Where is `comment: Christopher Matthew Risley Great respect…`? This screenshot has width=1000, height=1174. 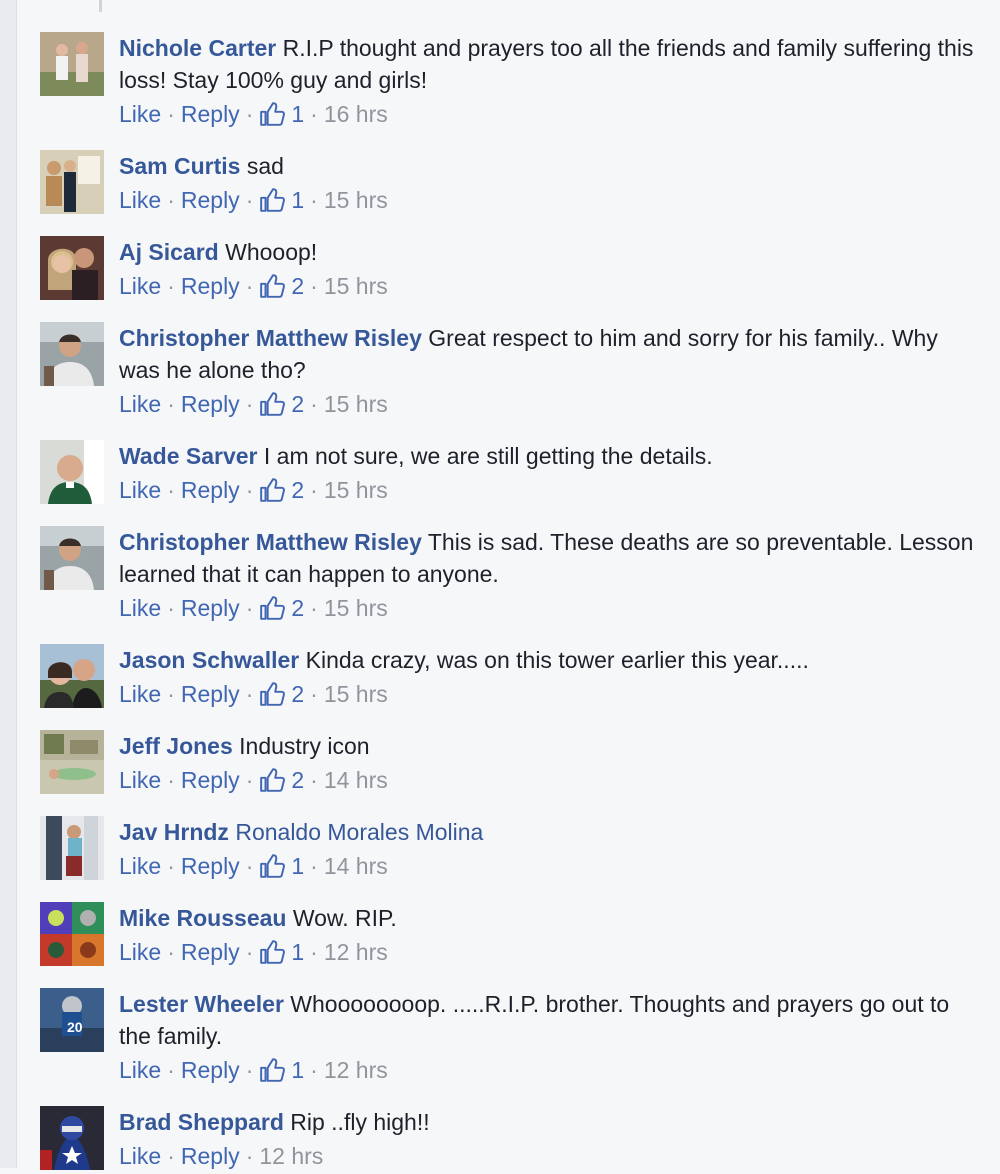 comment: Christopher Matthew Risley Great respect… is located at coordinates (510, 371).